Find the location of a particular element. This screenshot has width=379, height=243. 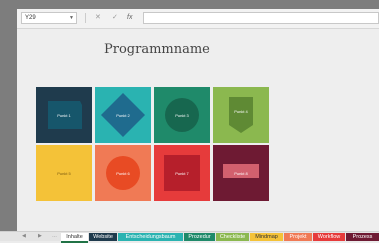

tile-label: Punkt 7 is located at coordinates (182, 173).